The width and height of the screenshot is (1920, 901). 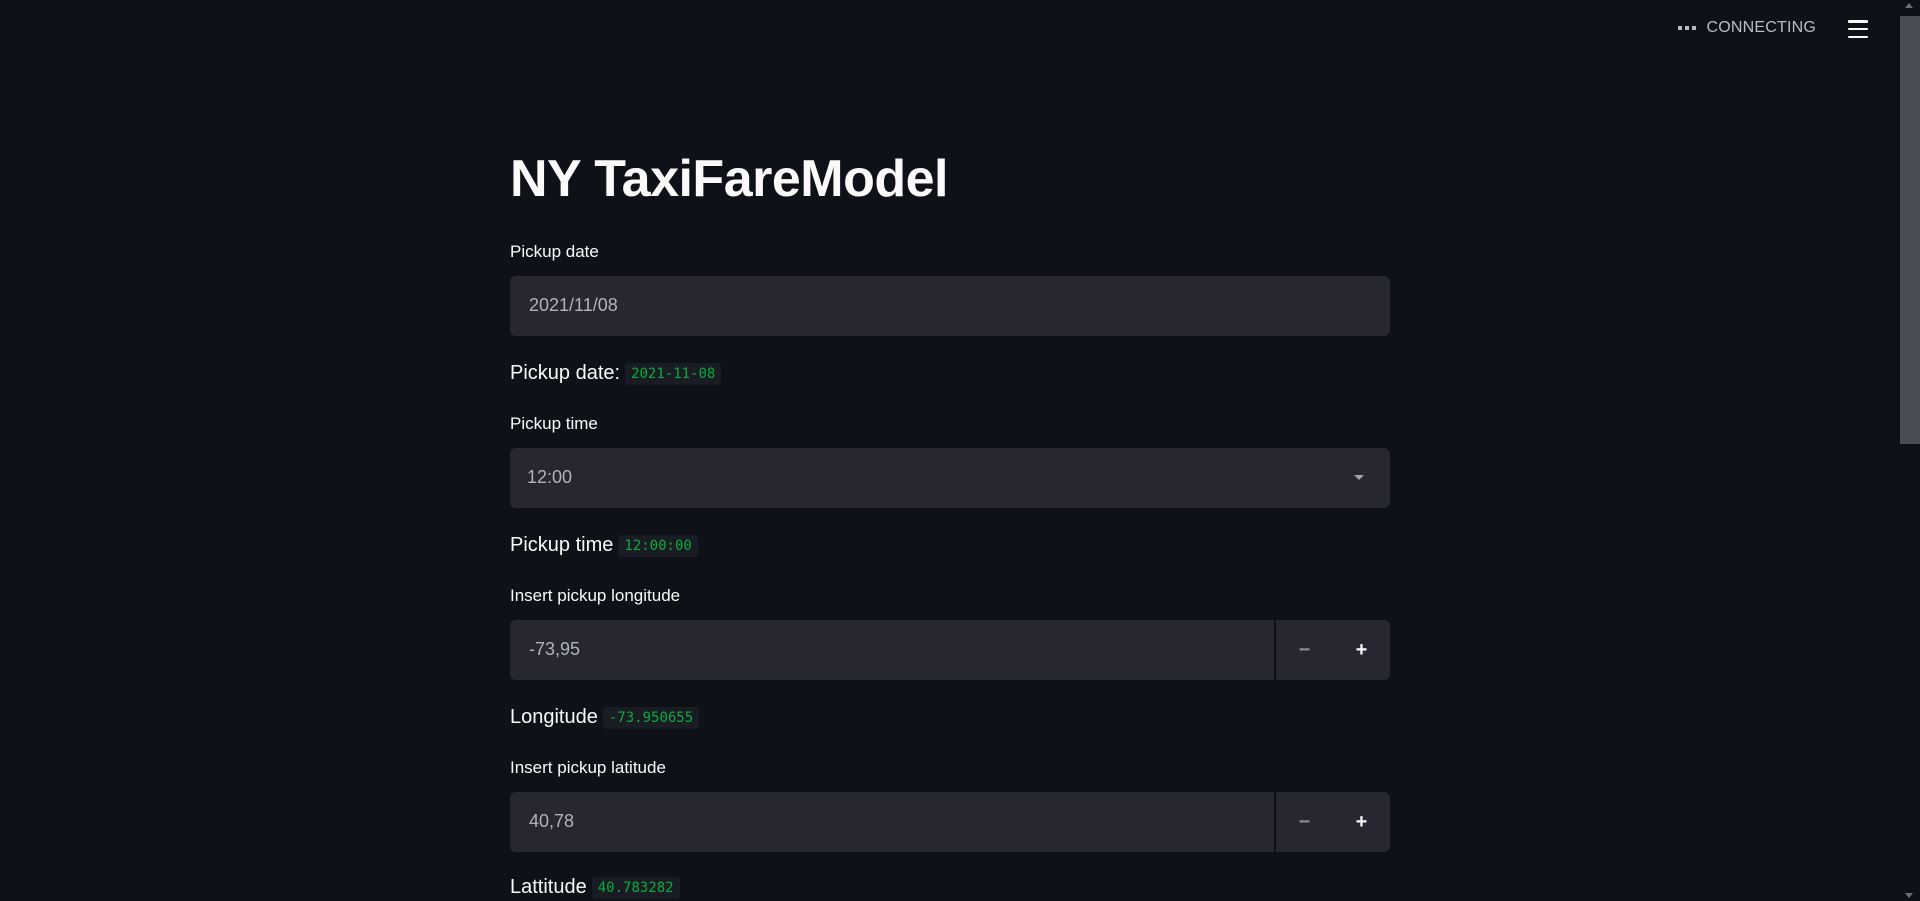 What do you see at coordinates (949, 30) in the screenshot?
I see `top-bar: CONNECTING` at bounding box center [949, 30].